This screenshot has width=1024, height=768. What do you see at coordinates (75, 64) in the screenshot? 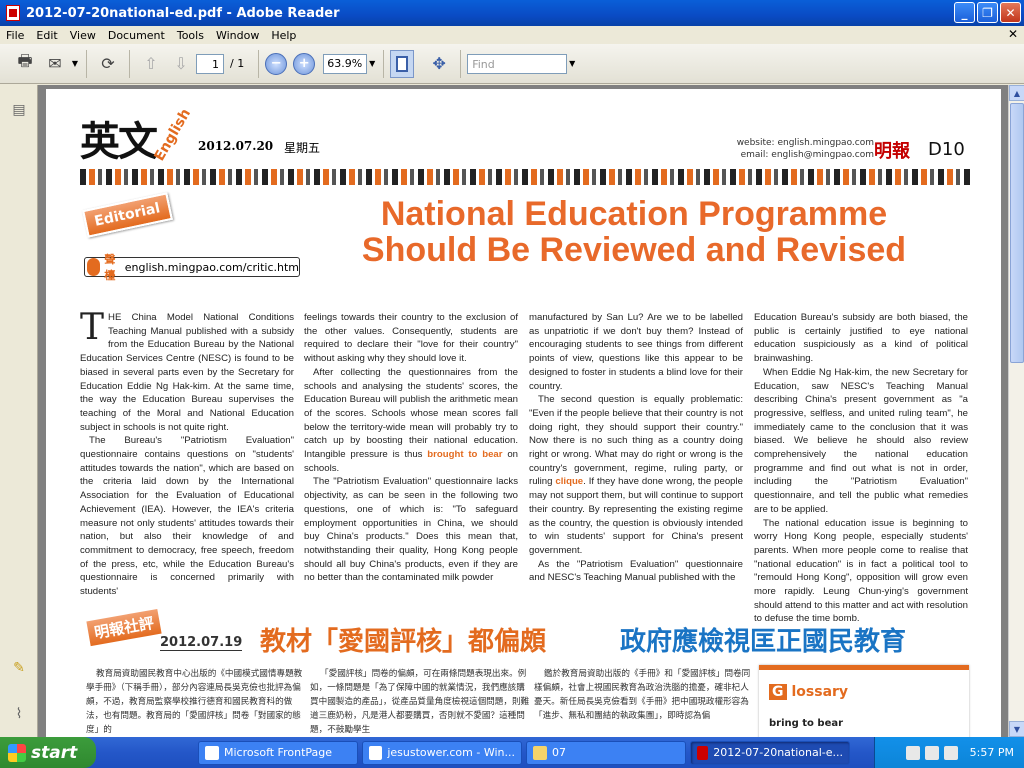
I see `chevron-down-icon: ▼` at bounding box center [75, 64].